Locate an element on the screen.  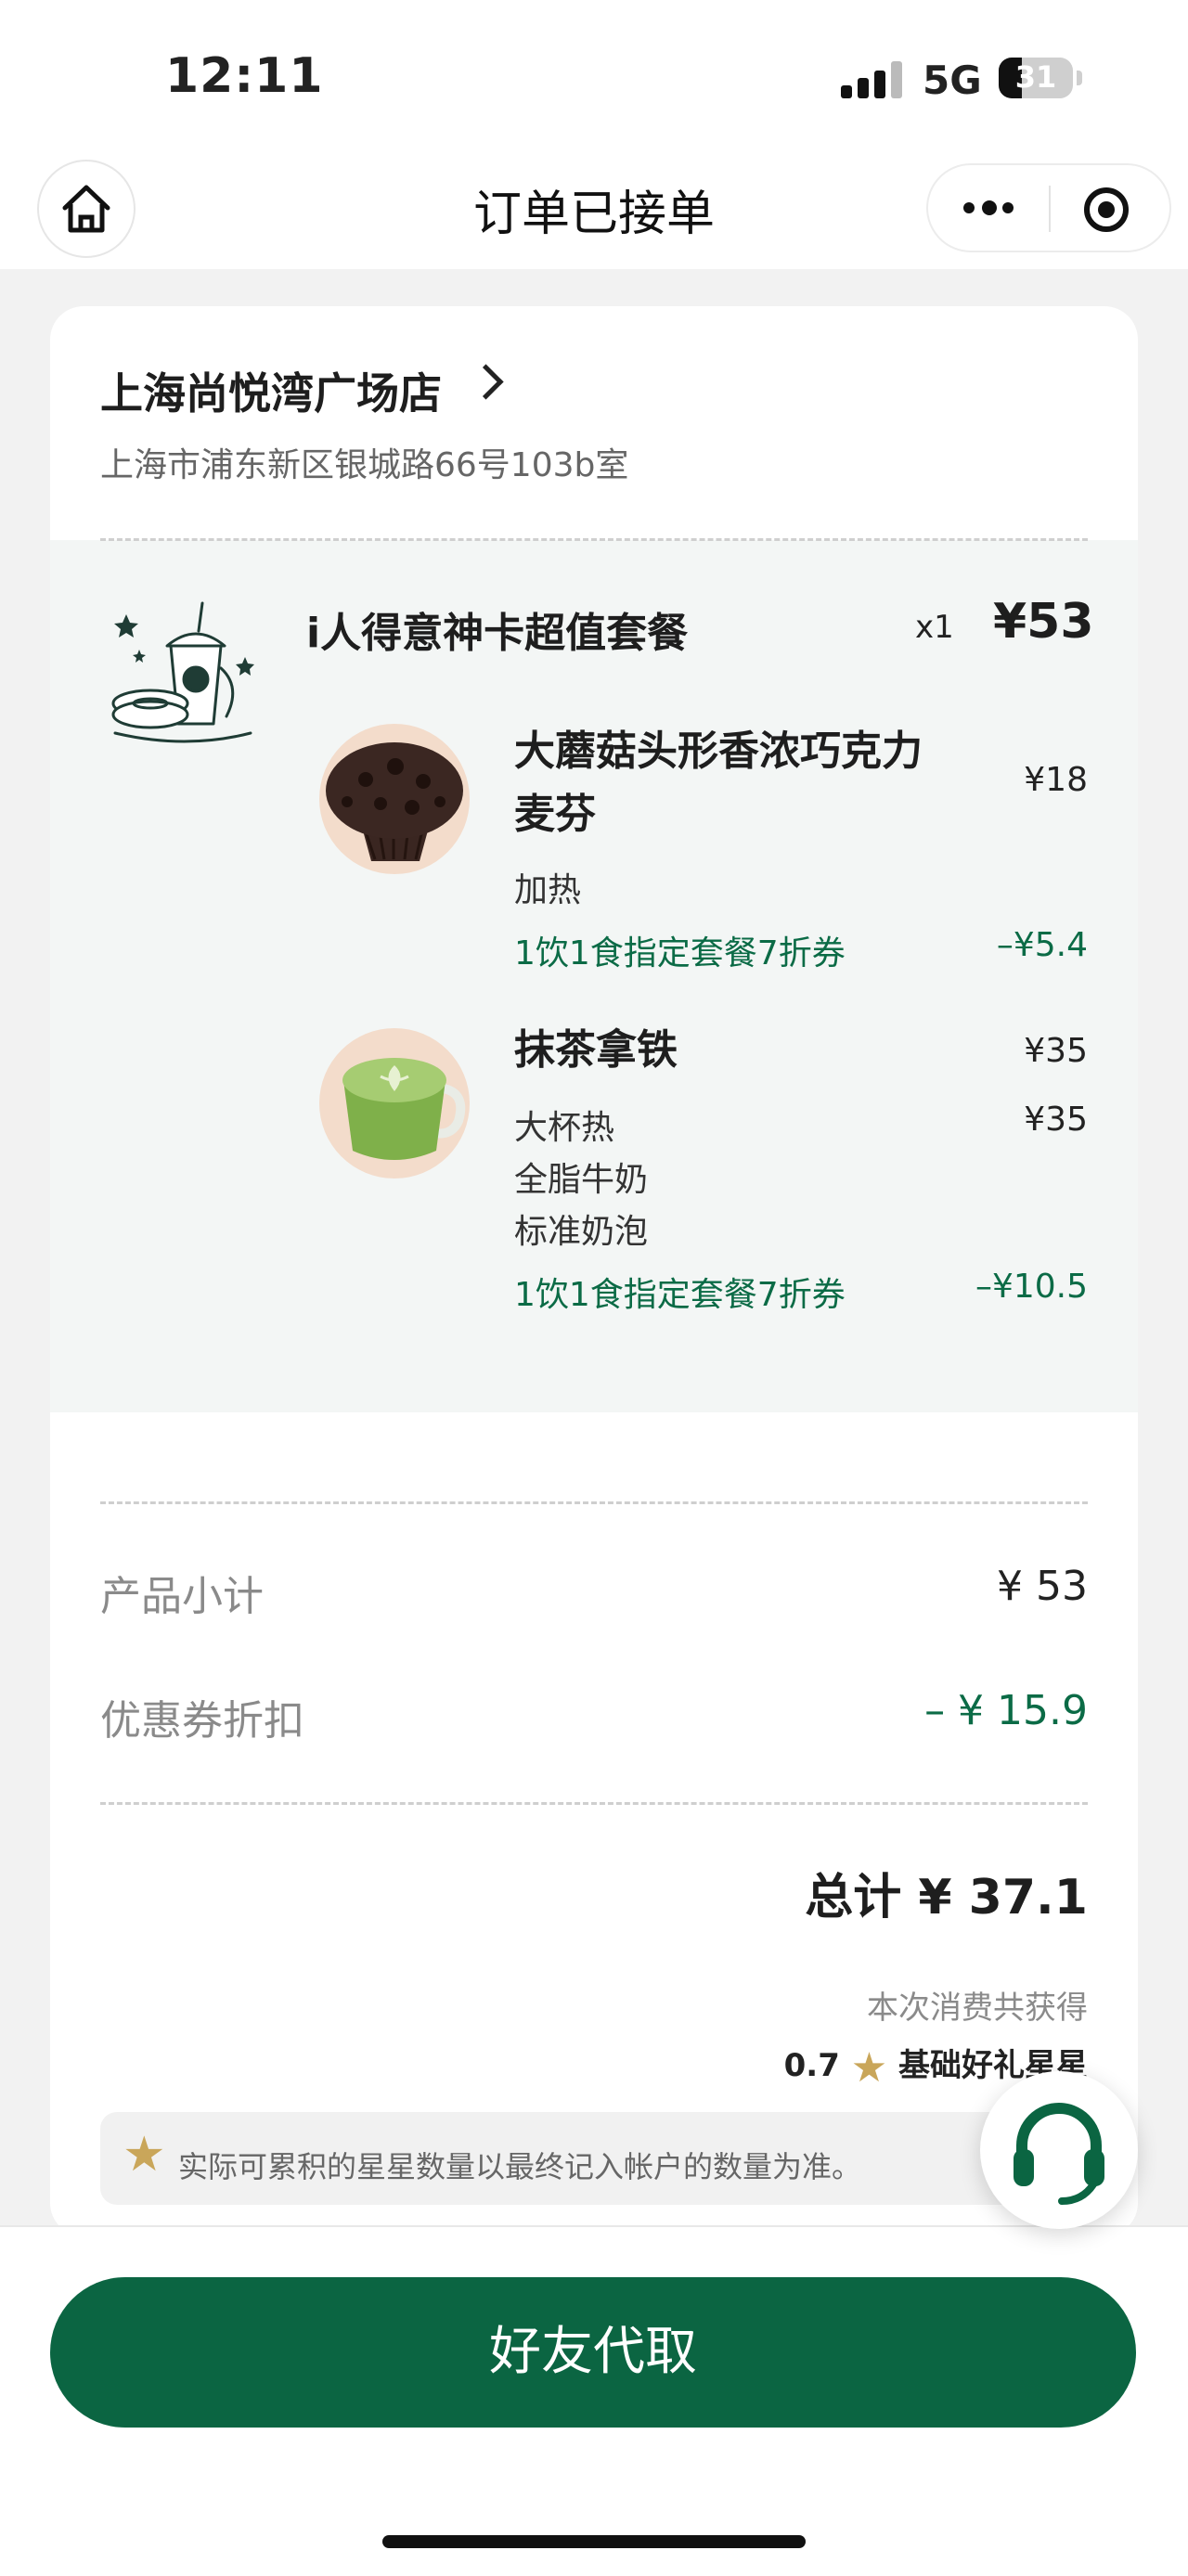
item-option: 全脂牛奶 is located at coordinates (581, 1180).